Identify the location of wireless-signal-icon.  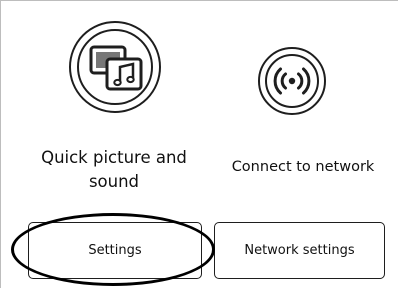
(292, 81).